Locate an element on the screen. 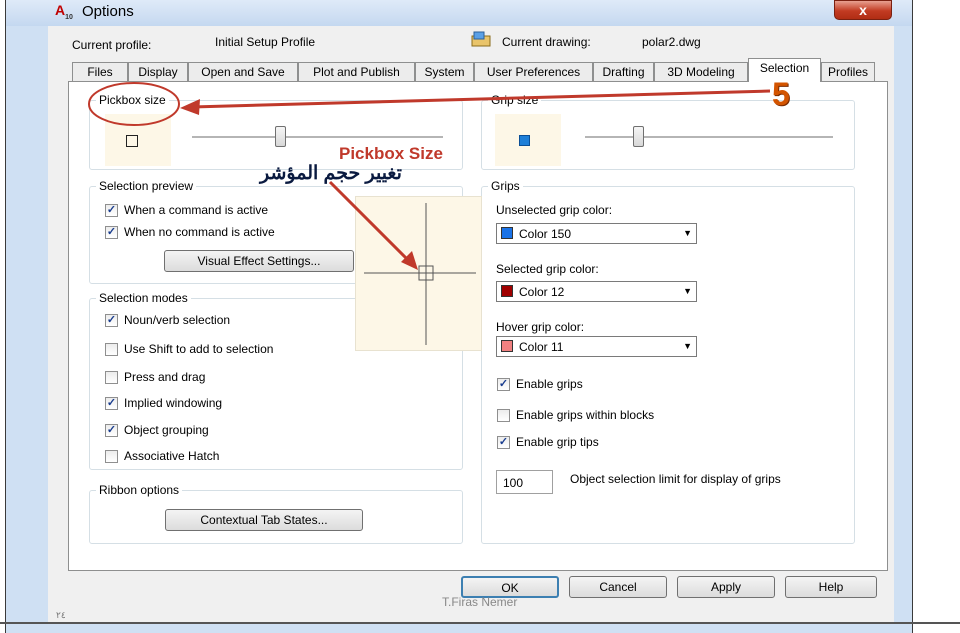 The width and height of the screenshot is (960, 633). tab-selection: Selection is located at coordinates (784, 70).